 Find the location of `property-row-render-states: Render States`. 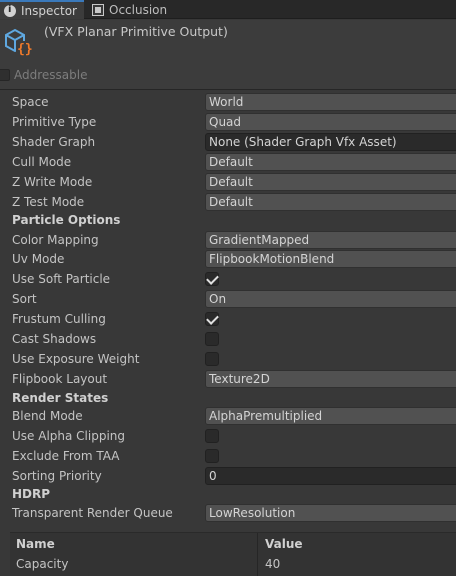

property-row-render-states: Render States is located at coordinates (228, 398).